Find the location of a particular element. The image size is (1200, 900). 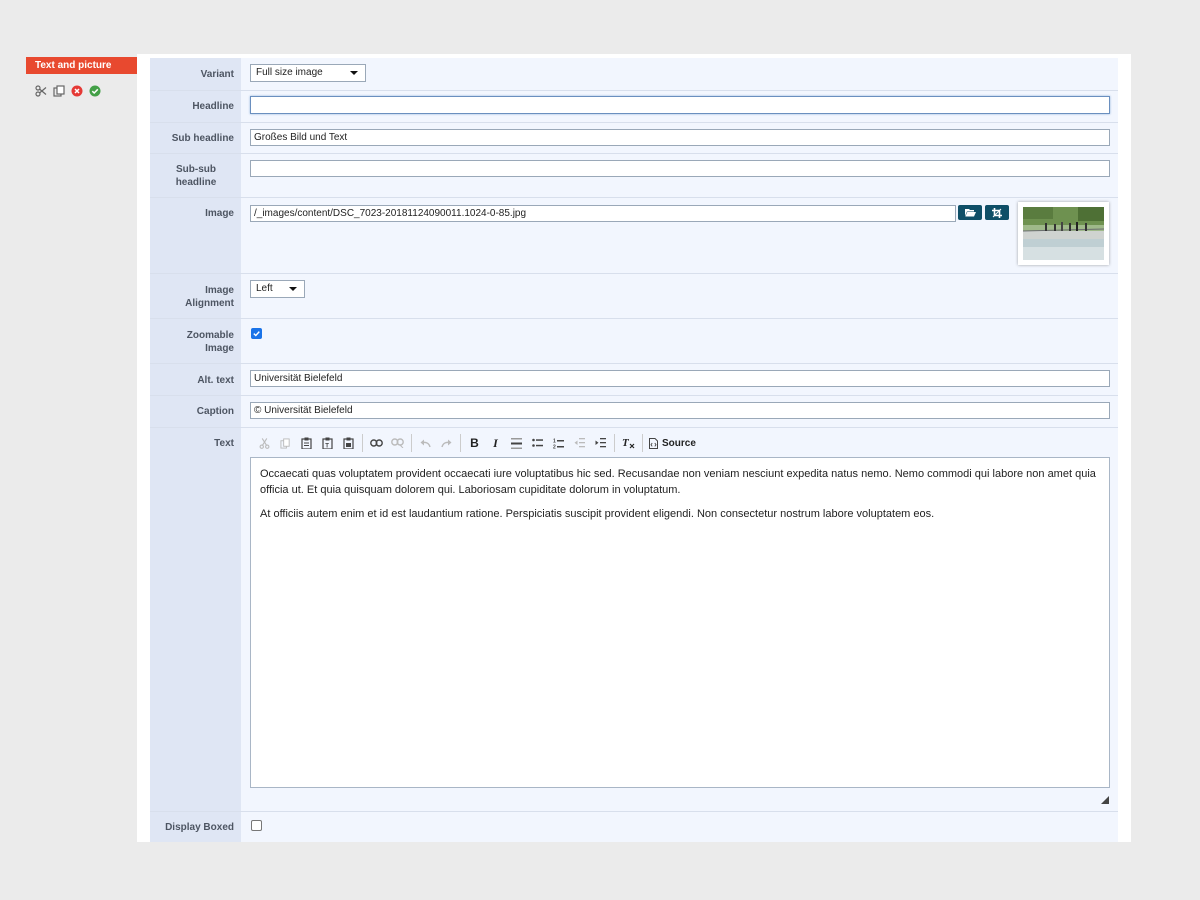

scissors-icon is located at coordinates (40, 90).